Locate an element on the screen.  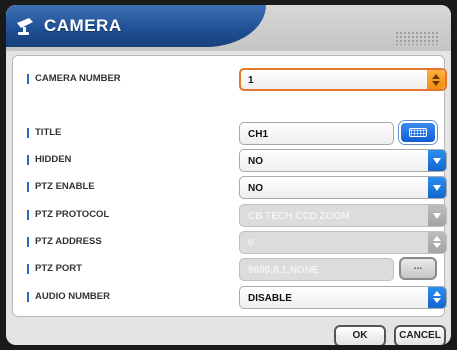
ptz-address-spin-button is located at coordinates (437, 242).